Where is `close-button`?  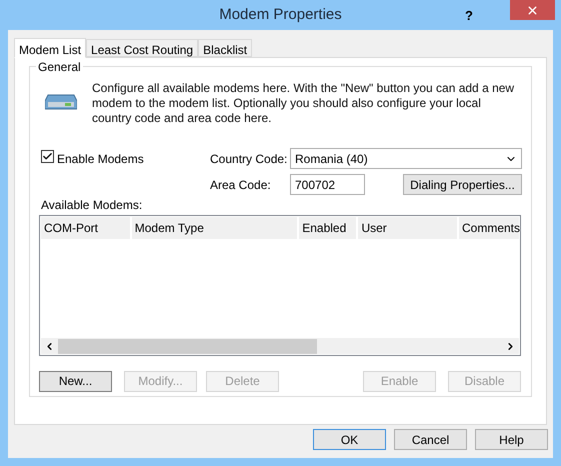
close-button is located at coordinates (532, 10).